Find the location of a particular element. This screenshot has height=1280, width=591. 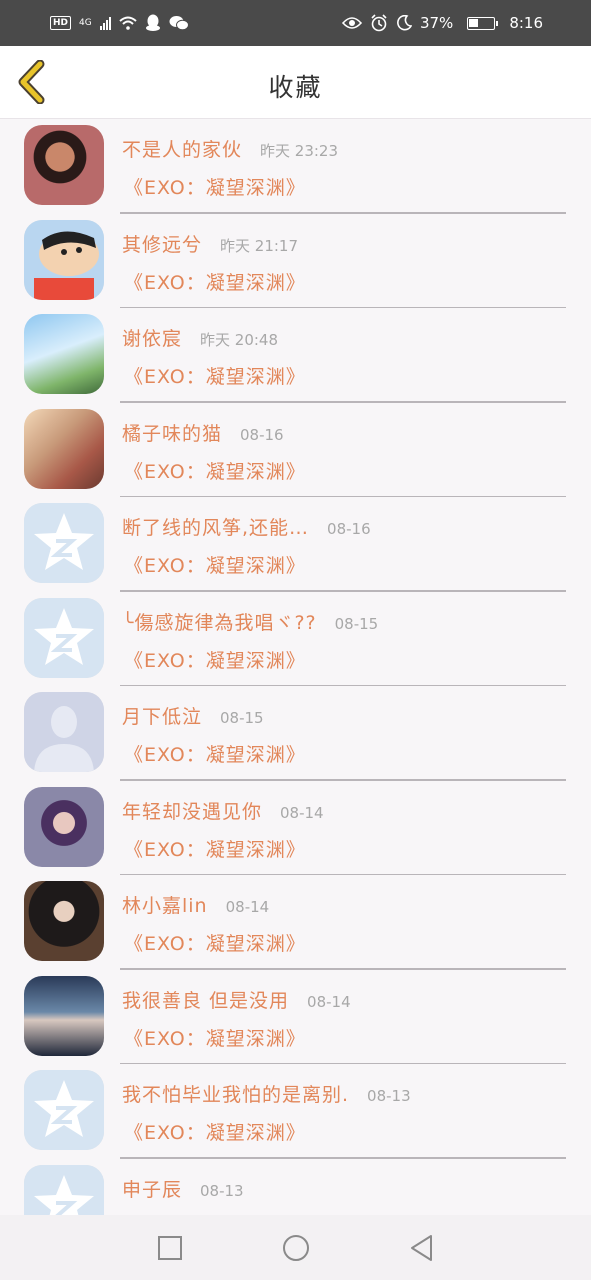

user-name: 橘子味的猫 is located at coordinates (172, 432).